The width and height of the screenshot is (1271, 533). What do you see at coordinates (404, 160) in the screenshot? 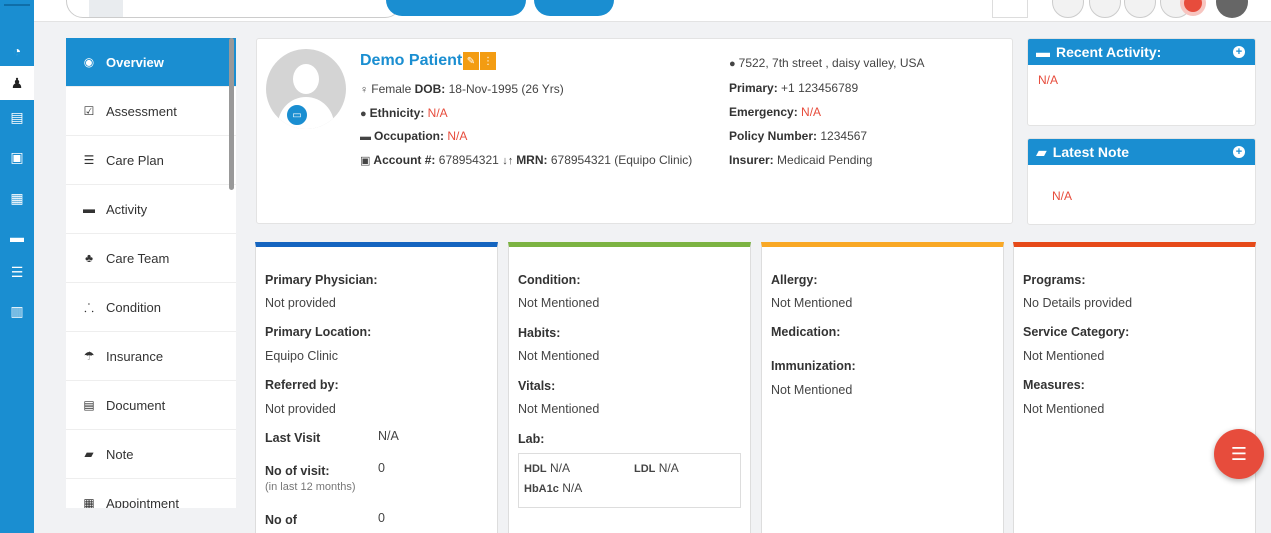
I see `account-label: Account #:` at bounding box center [404, 160].